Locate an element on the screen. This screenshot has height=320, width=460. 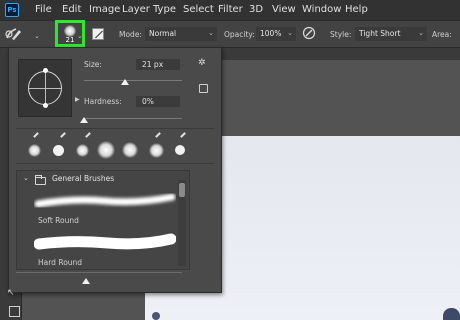
mode-value: Normal is located at coordinates (163, 33).